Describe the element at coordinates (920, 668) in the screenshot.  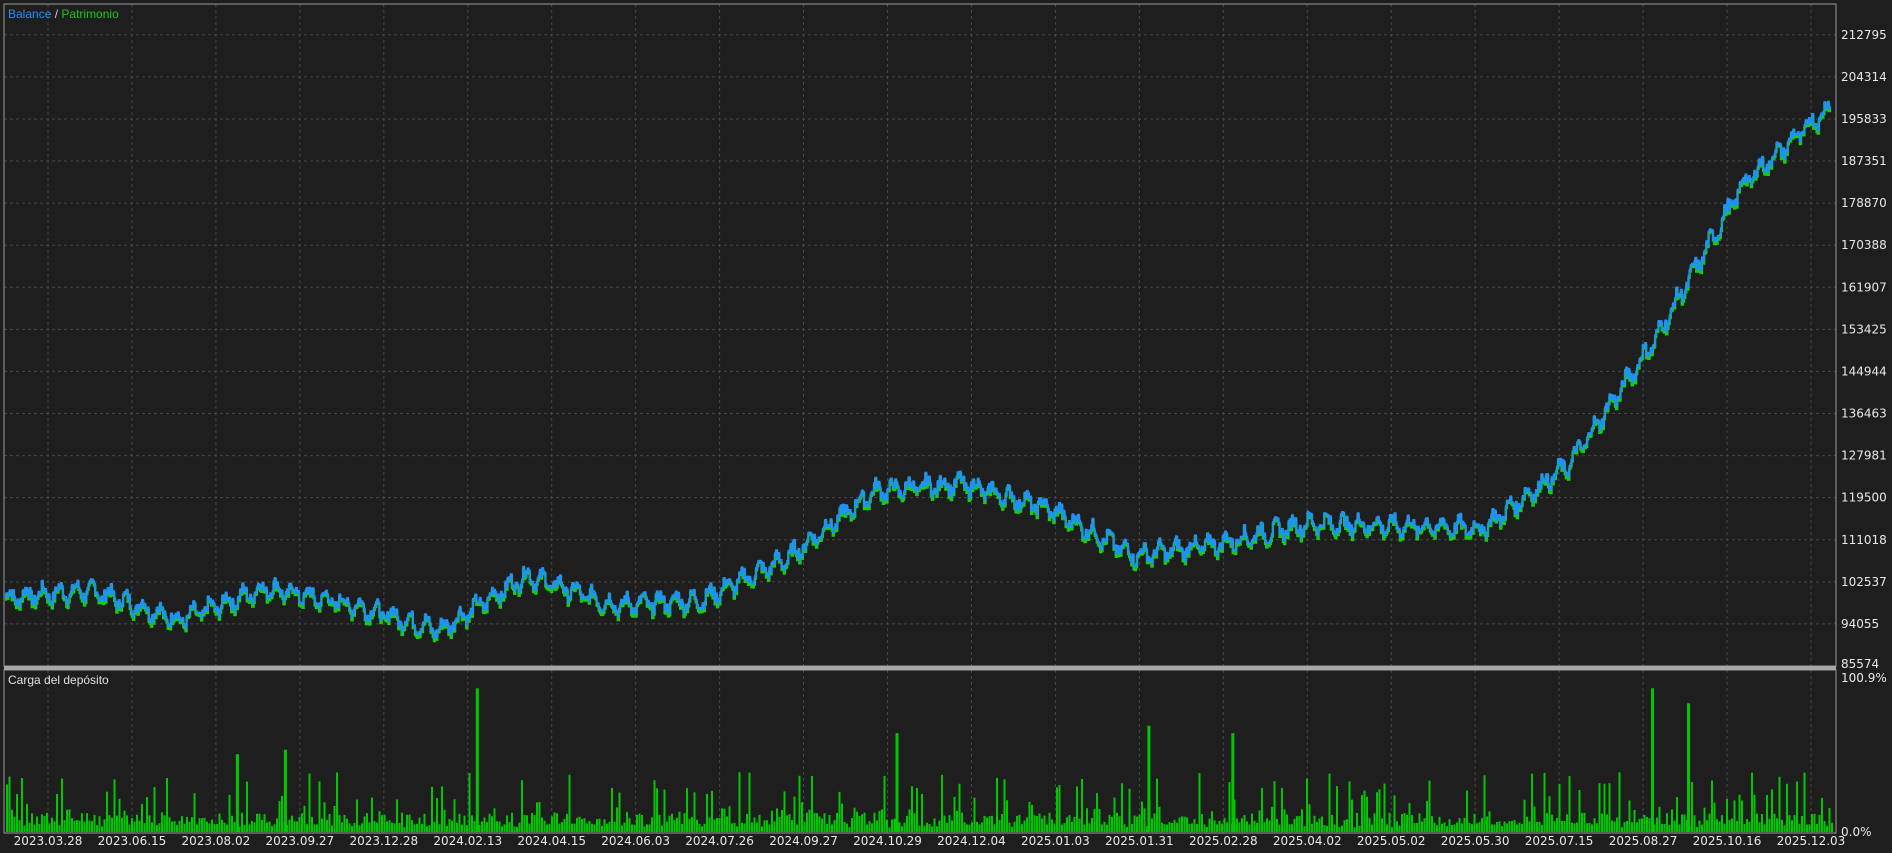
I see `pane-splitter` at that location.